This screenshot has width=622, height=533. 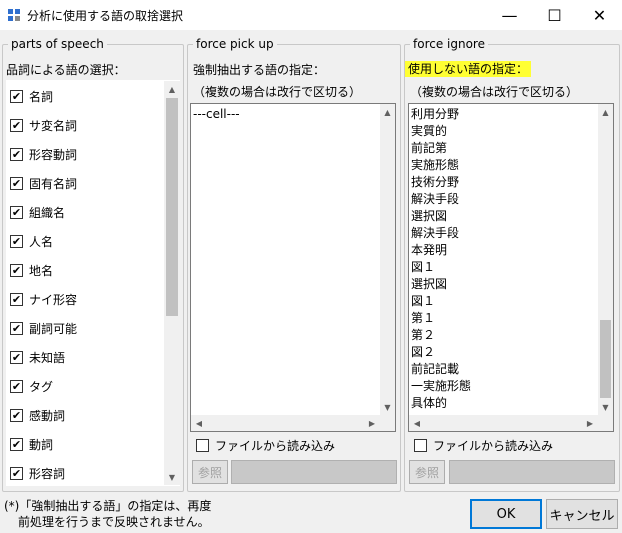 I want to click on pos-legend: parts of speech, so click(x=57, y=44).